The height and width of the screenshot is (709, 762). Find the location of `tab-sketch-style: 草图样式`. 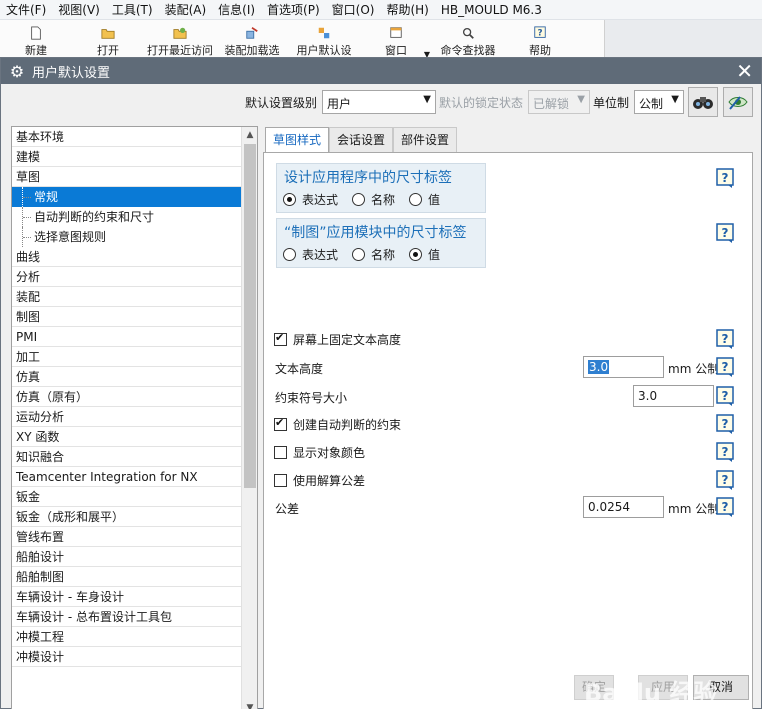

tab-sketch-style: 草图样式 is located at coordinates (297, 140).